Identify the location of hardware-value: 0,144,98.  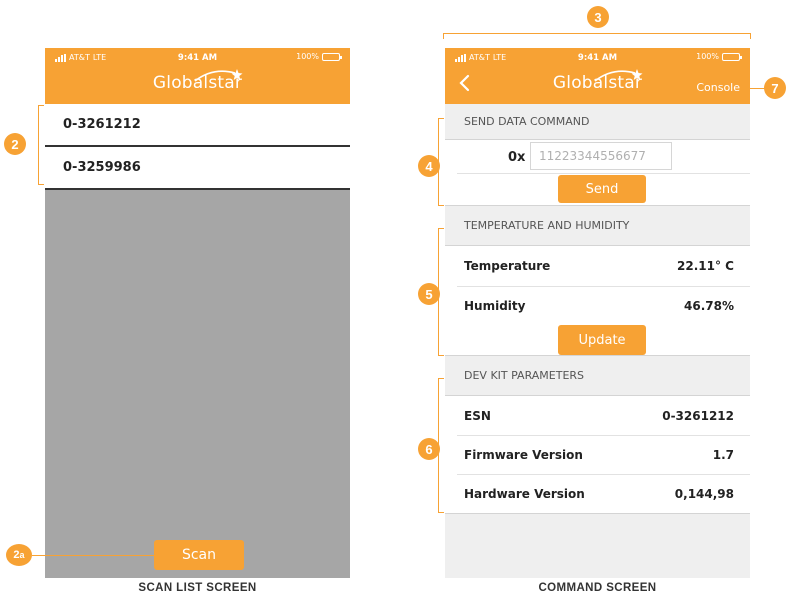
(704, 494).